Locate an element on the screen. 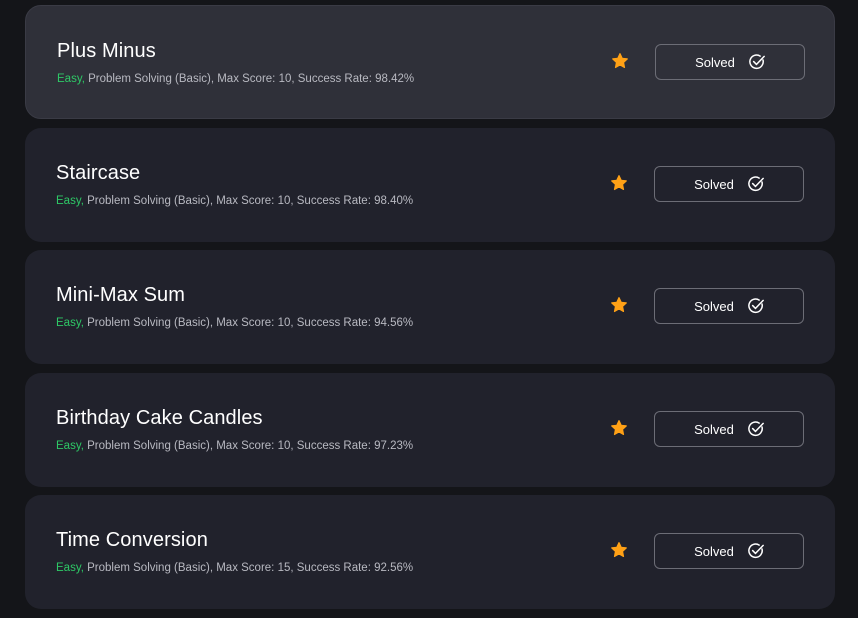 Image resolution: width=858 pixels, height=618 pixels. challenge-title: Staircase is located at coordinates (98, 173).